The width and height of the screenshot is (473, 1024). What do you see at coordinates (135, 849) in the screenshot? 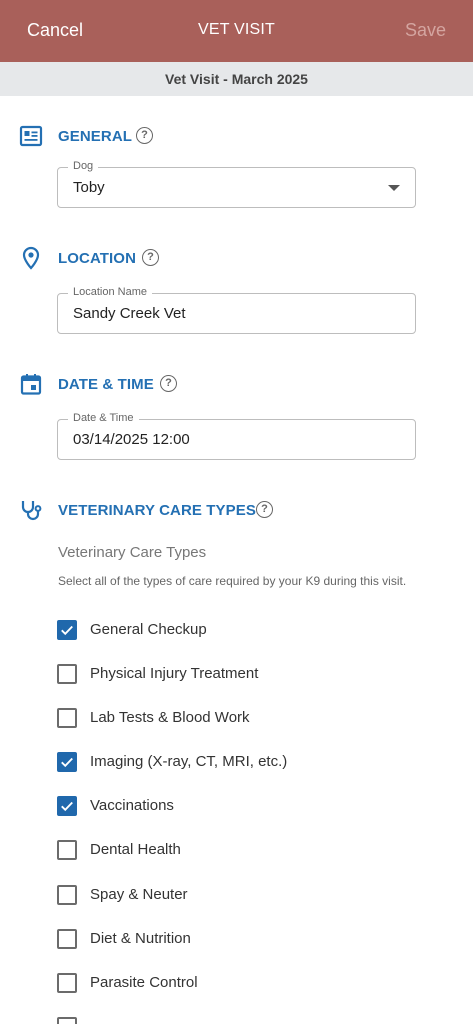
I see `care-option-label: Dental Health` at bounding box center [135, 849].